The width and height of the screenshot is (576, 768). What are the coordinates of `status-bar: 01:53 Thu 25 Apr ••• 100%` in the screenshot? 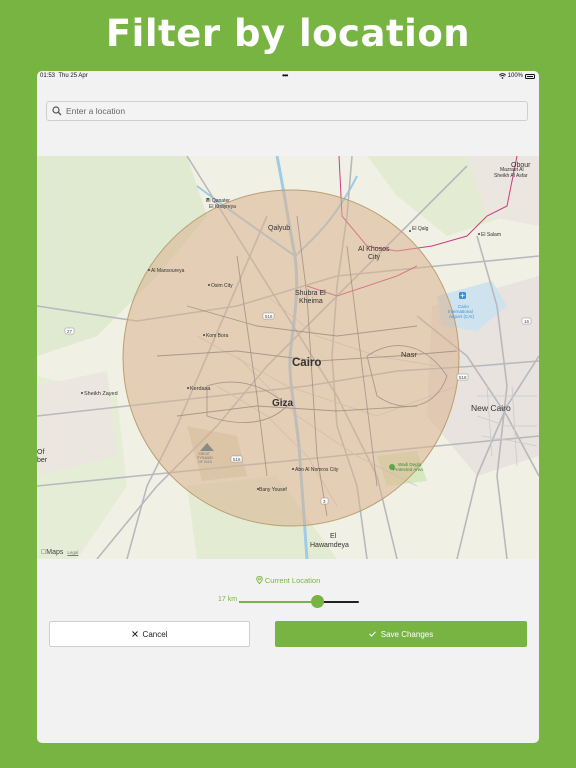 It's located at (288, 77).